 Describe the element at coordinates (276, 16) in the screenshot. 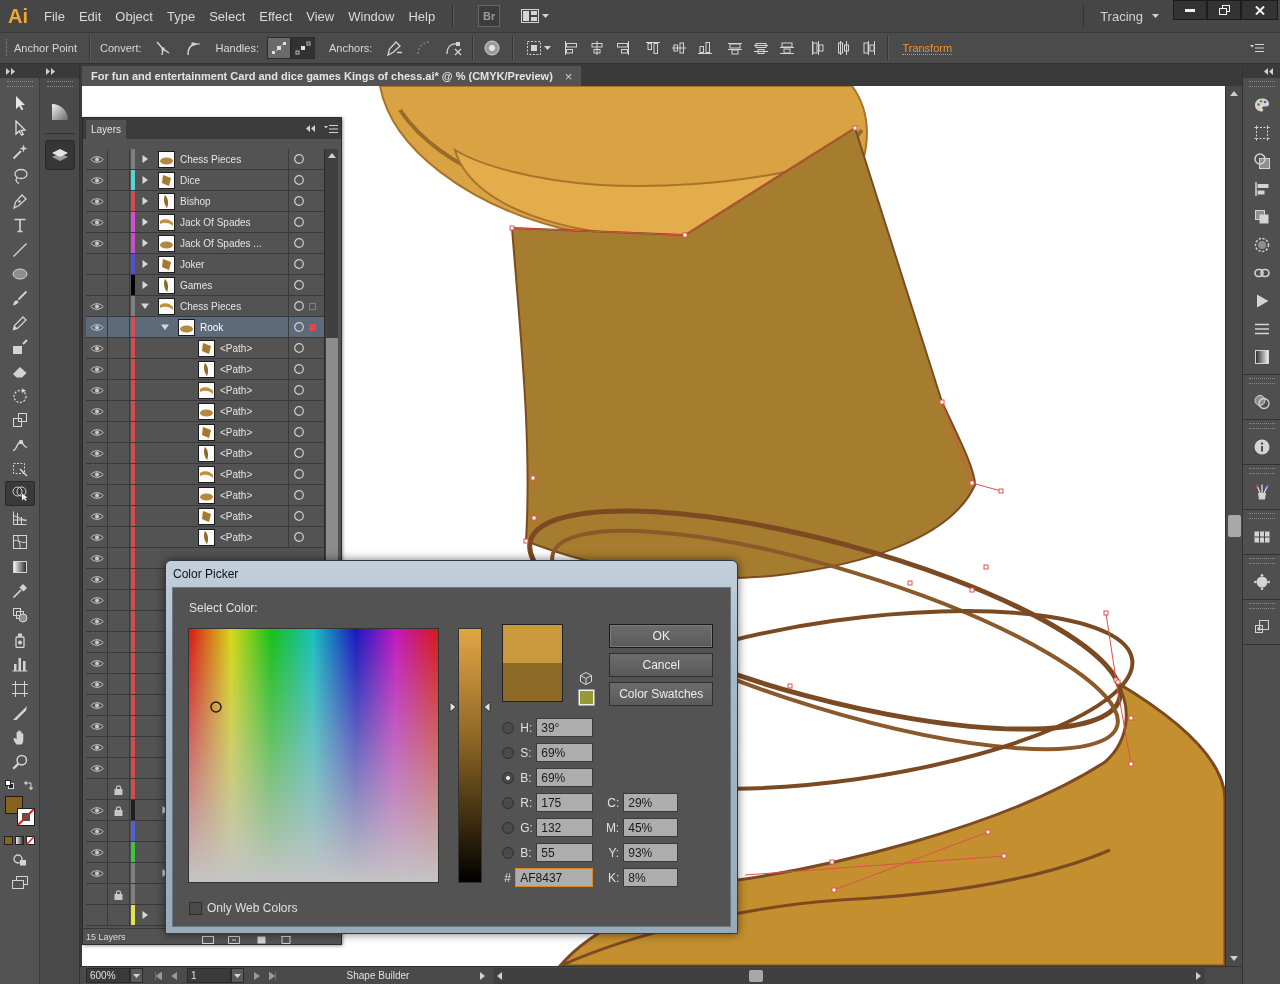

I see `menu-item: Effect` at that location.